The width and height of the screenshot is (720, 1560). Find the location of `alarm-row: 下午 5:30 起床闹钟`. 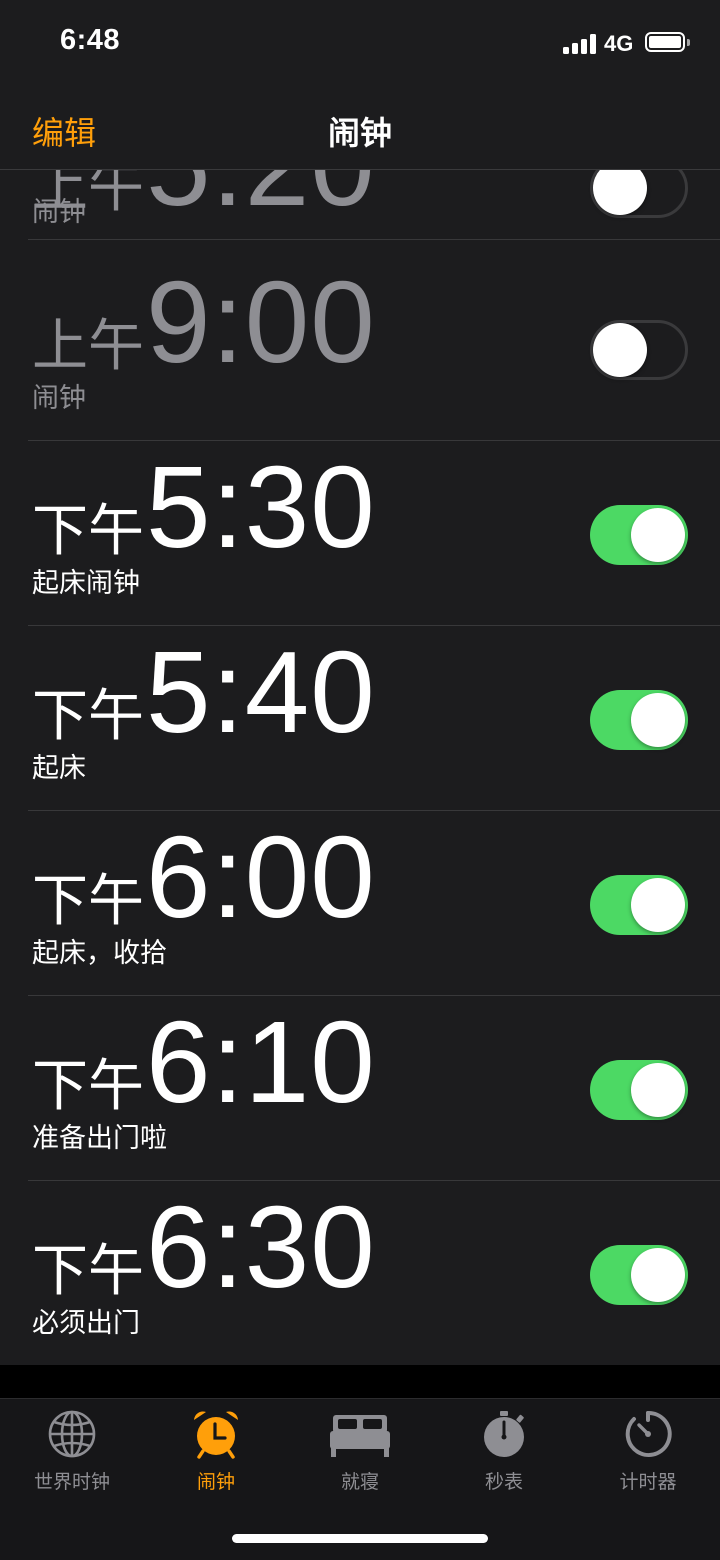

alarm-row: 下午 5:30 起床闹钟 is located at coordinates (360, 533).